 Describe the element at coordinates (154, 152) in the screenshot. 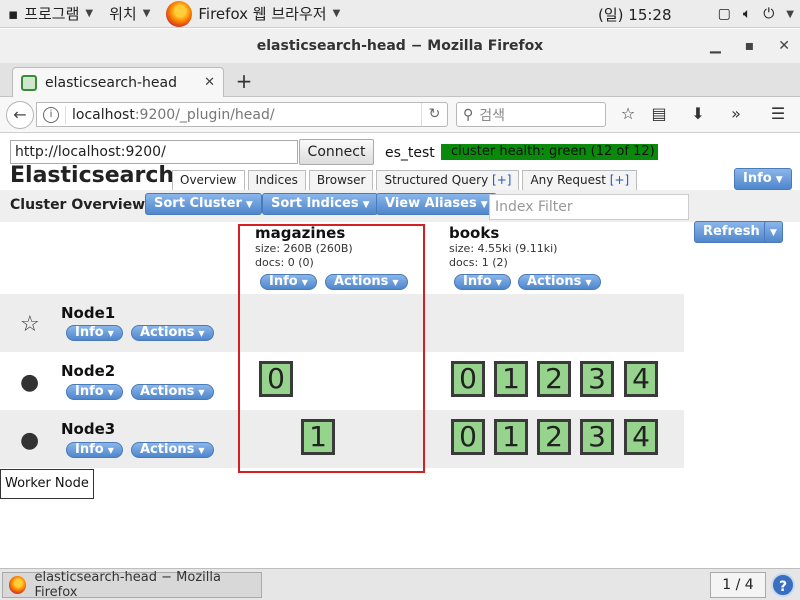

I see `connect-url-input` at that location.